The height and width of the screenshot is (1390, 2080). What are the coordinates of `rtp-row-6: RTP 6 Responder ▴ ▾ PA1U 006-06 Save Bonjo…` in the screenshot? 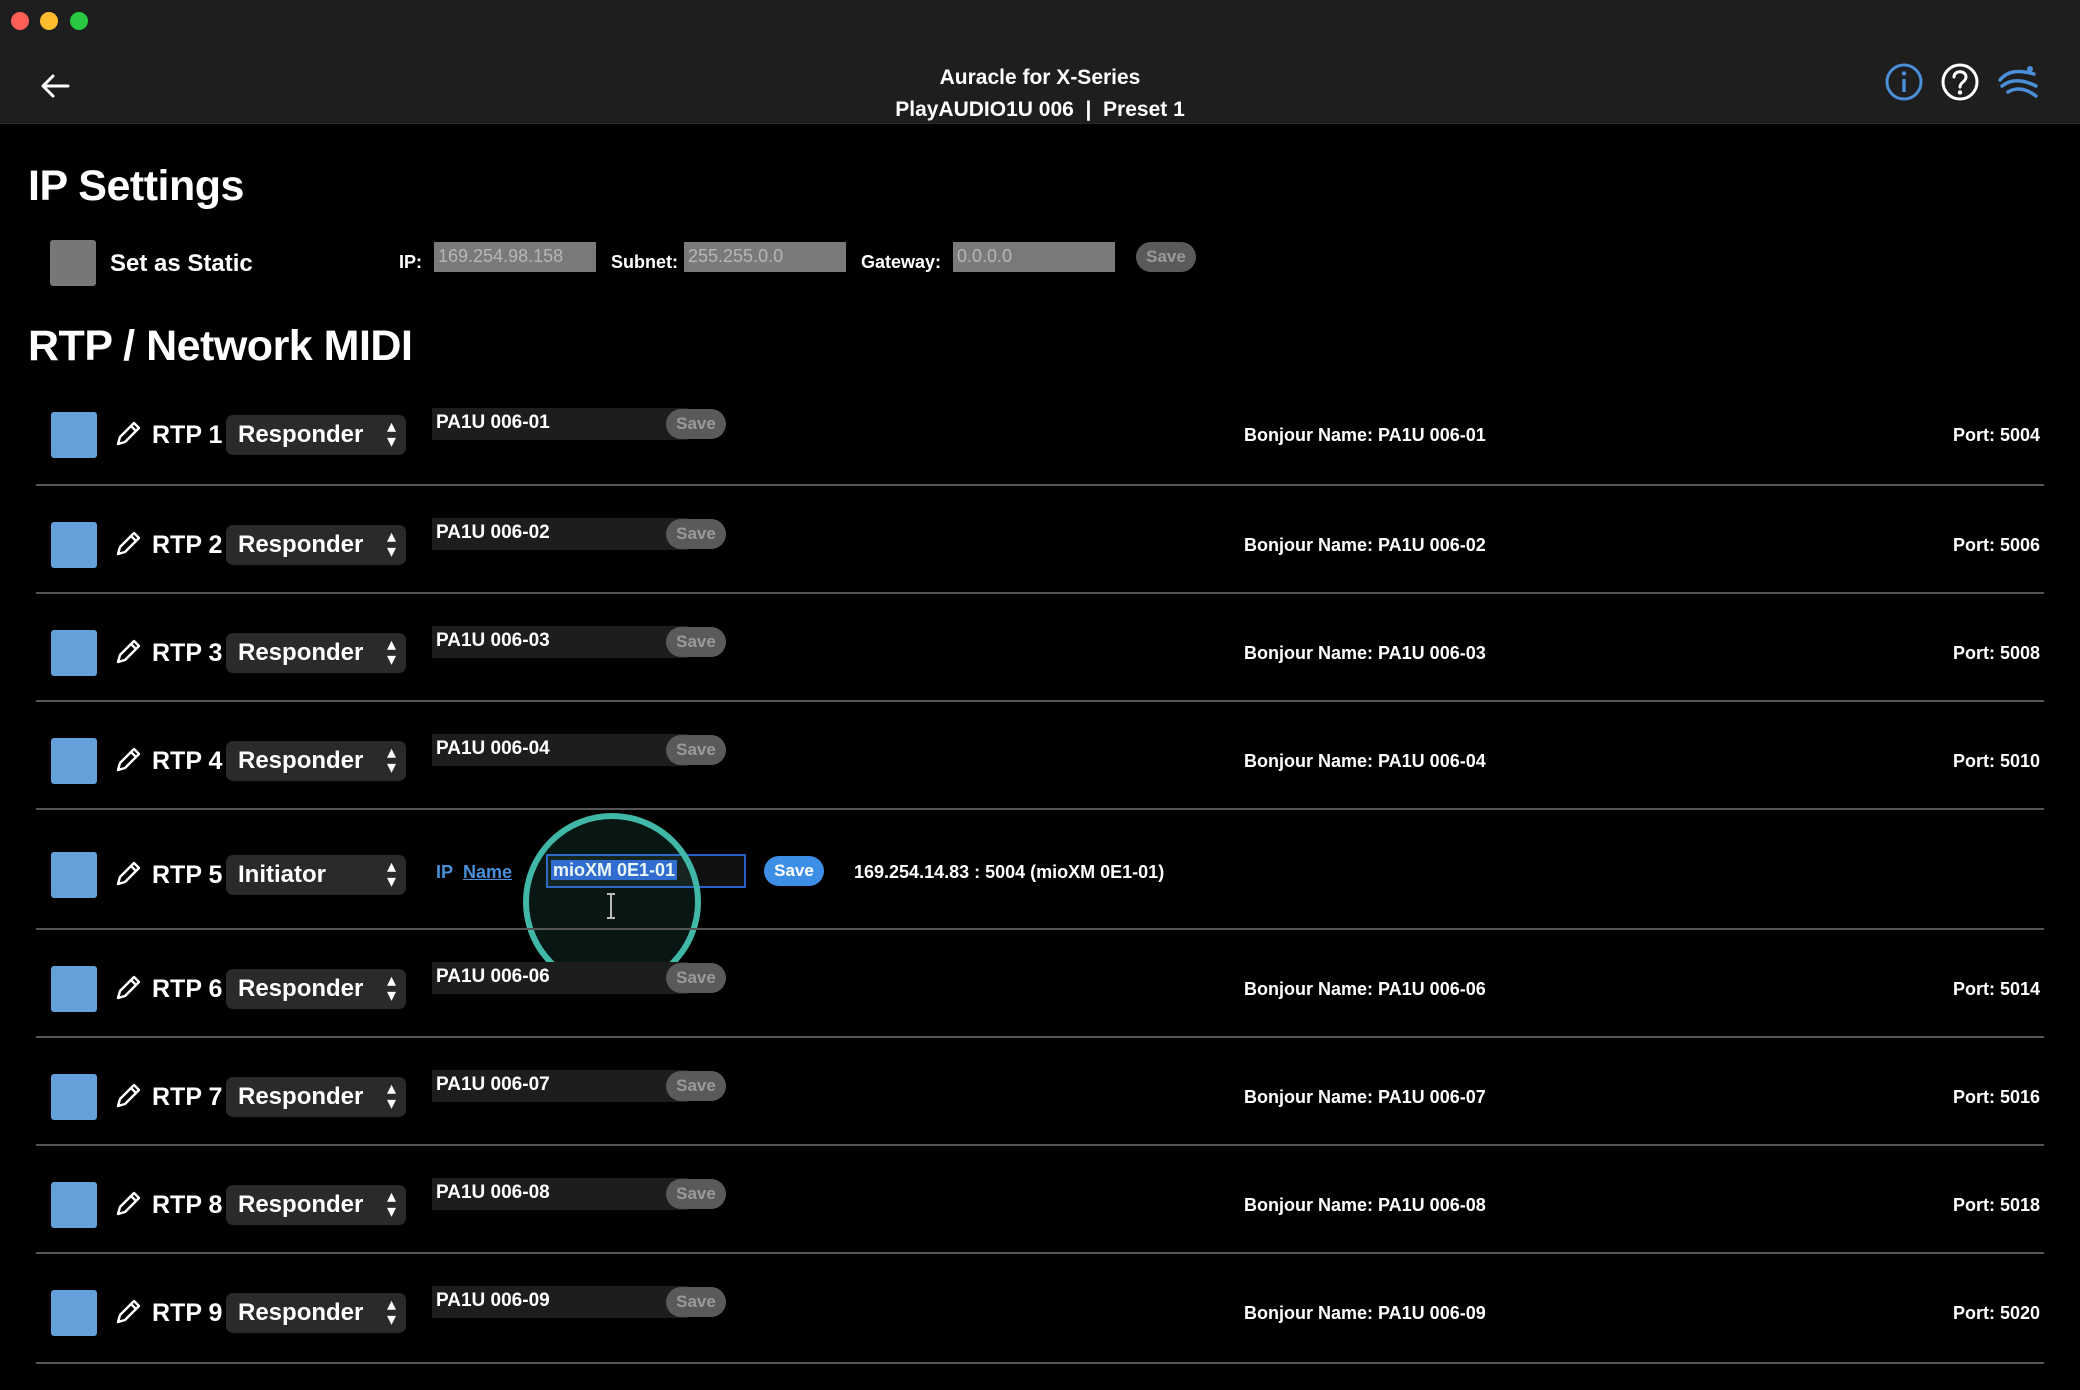 It's located at (1040, 984).